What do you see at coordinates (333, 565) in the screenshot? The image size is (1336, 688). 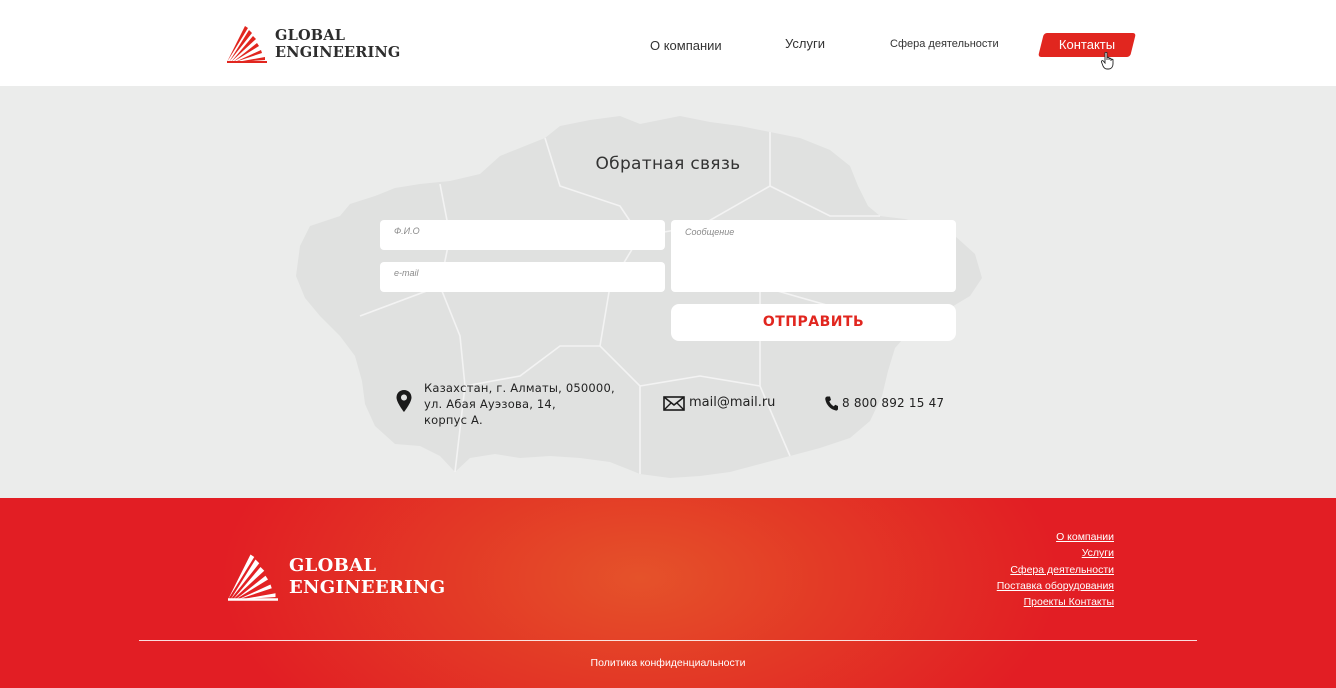 I see `footer-logo-line1: GLOBAL` at bounding box center [333, 565].